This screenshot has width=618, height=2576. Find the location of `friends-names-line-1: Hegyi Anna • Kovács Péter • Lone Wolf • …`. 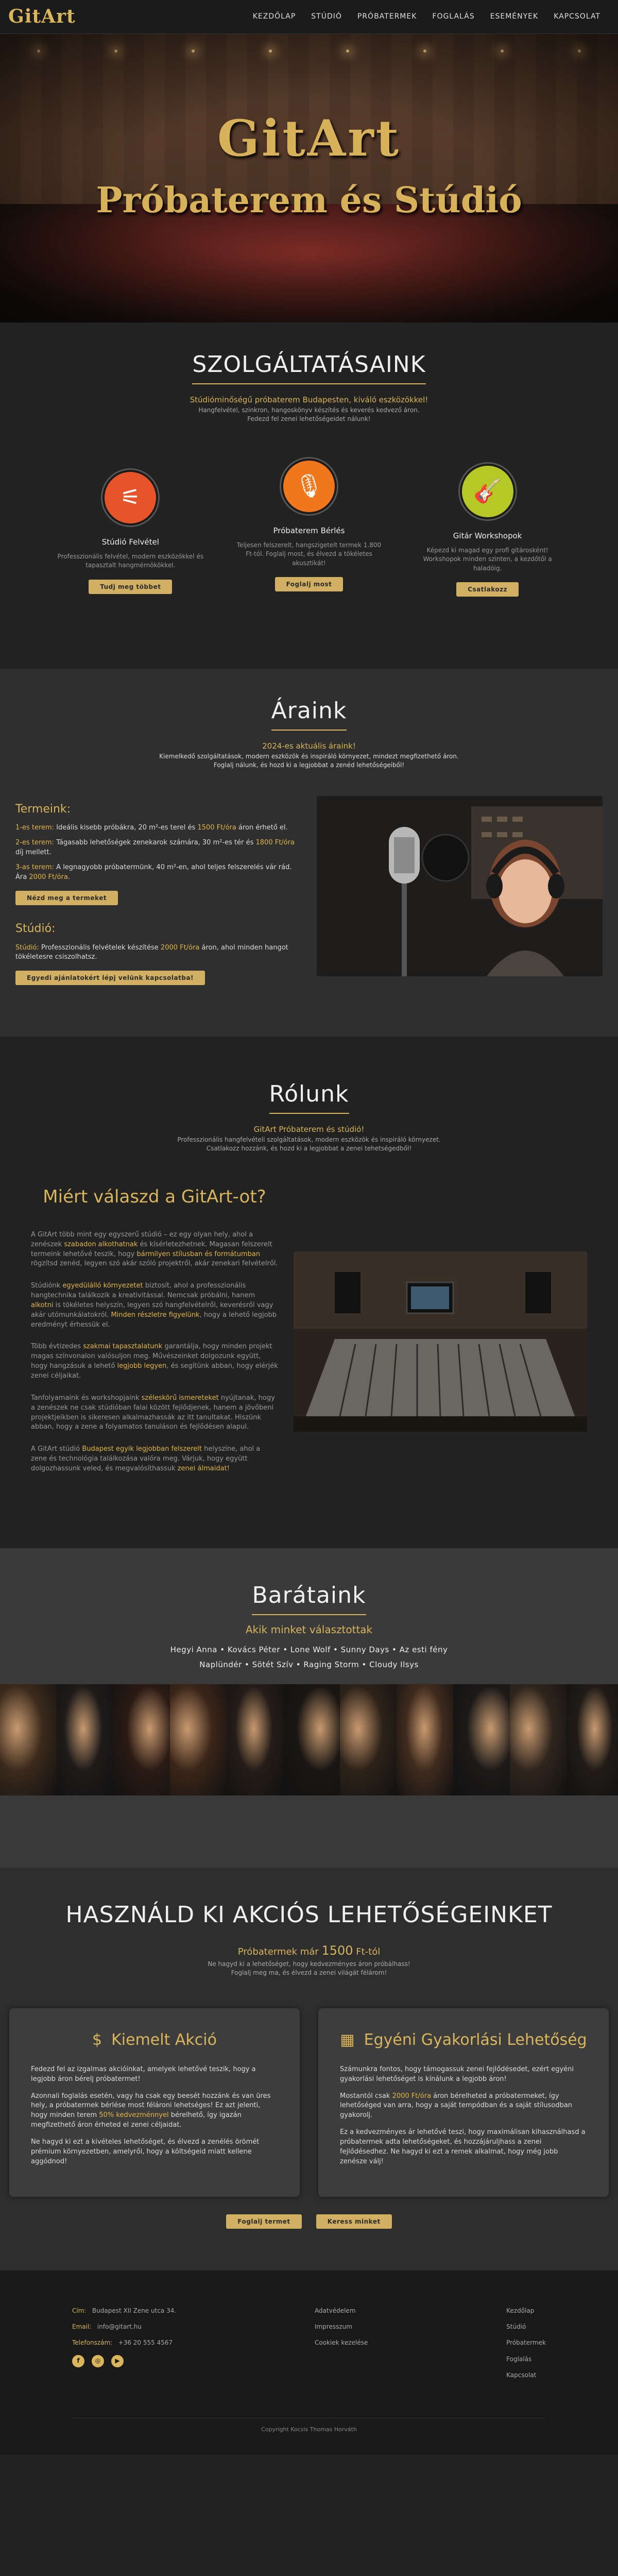

friends-names-line-1: Hegyi Anna • Kovács Péter • Lone Wolf • … is located at coordinates (309, 1650).